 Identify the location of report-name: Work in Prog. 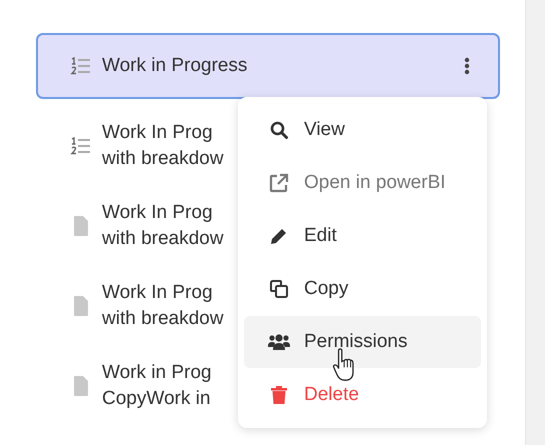
(157, 373).